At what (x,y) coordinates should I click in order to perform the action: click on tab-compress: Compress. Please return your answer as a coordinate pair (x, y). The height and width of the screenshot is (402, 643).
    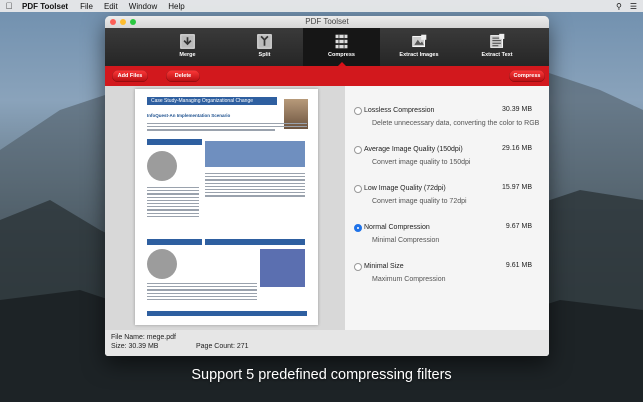
    Looking at the image, I should click on (341, 47).